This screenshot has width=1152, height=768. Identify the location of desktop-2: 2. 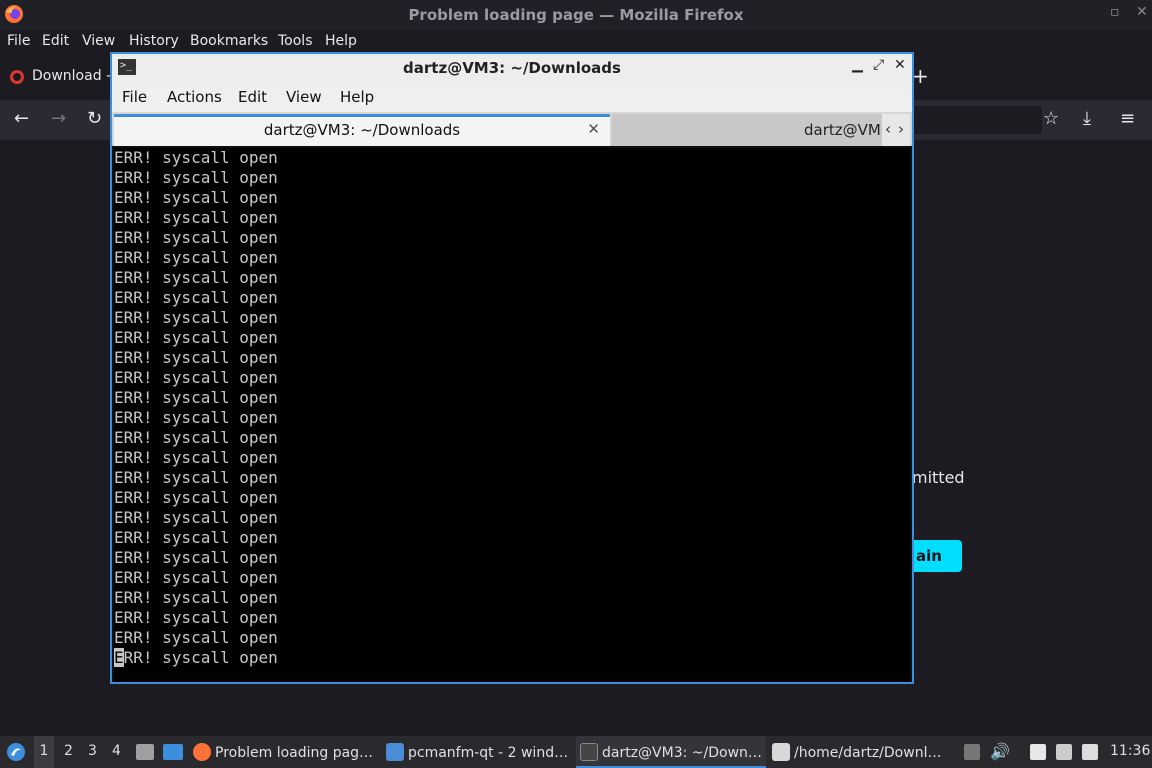
(68, 751).